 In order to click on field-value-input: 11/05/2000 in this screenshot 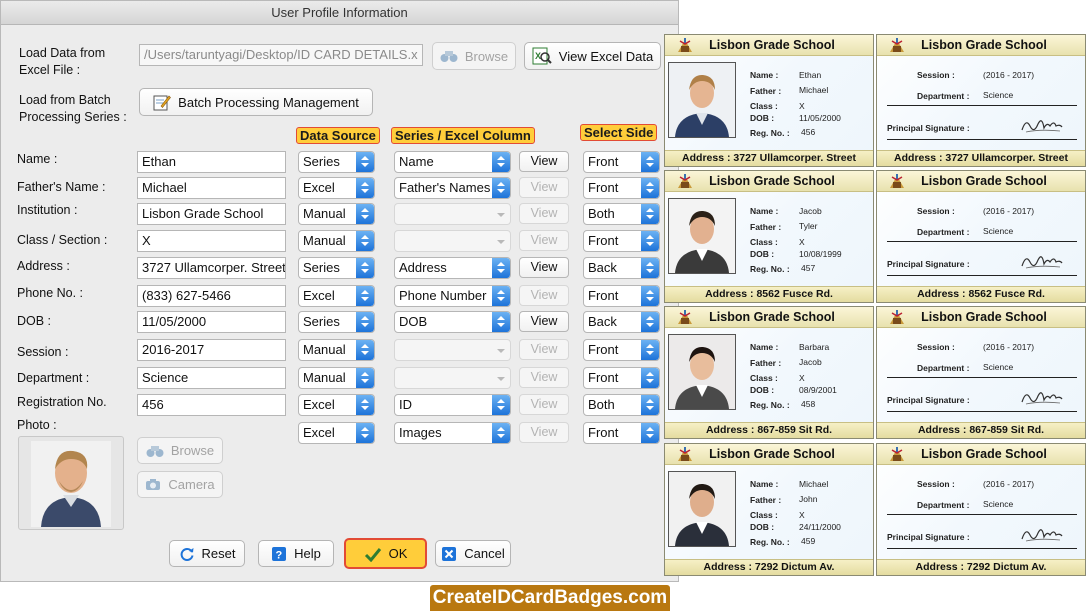, I will do `click(211, 322)`.